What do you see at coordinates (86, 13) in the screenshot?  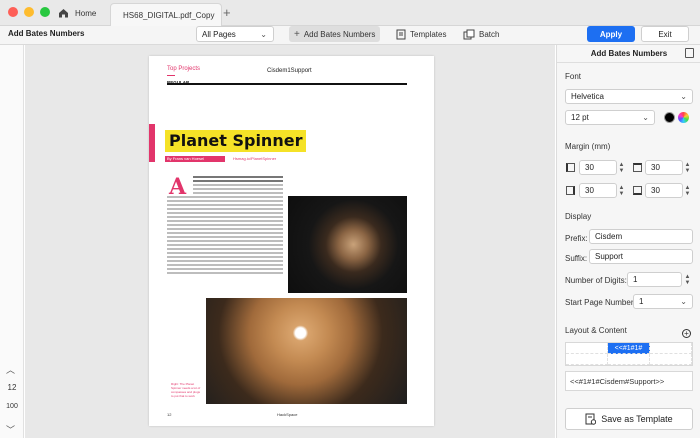 I see `tab-home-label: Home` at bounding box center [86, 13].